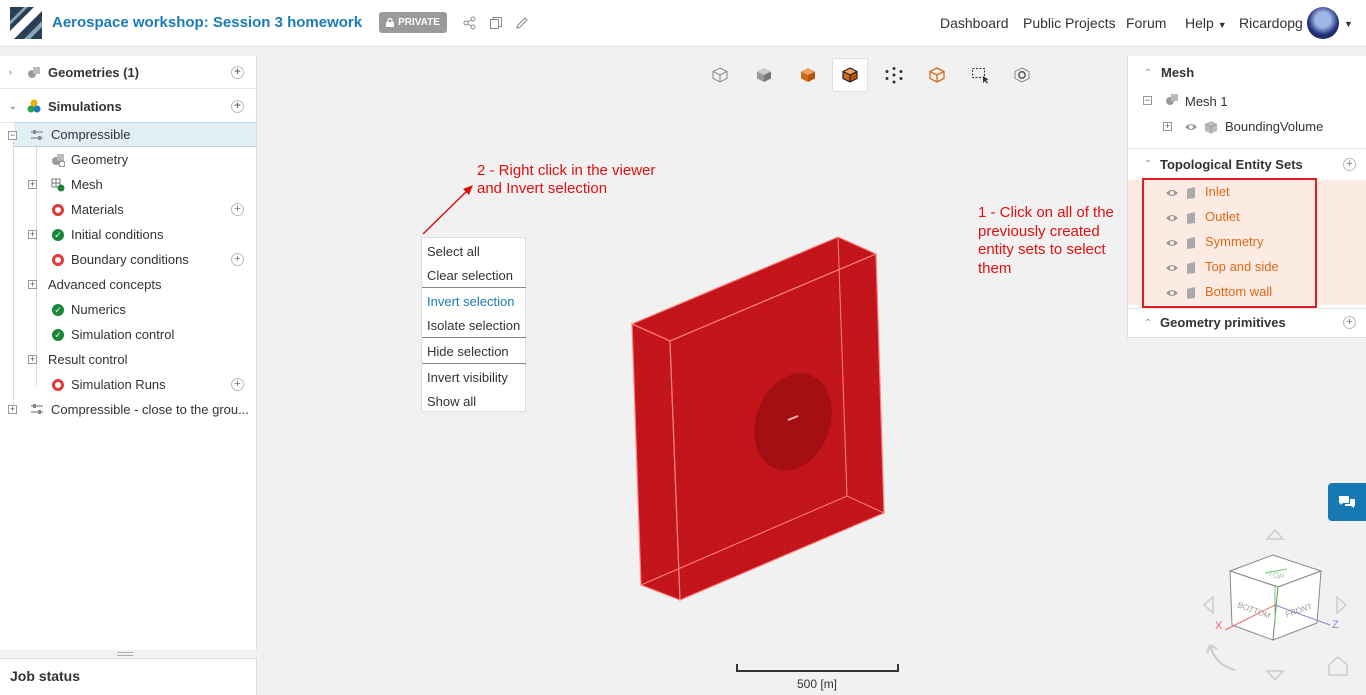 The height and width of the screenshot is (695, 1366). I want to click on chevron-right-icon: ›, so click(10, 72).